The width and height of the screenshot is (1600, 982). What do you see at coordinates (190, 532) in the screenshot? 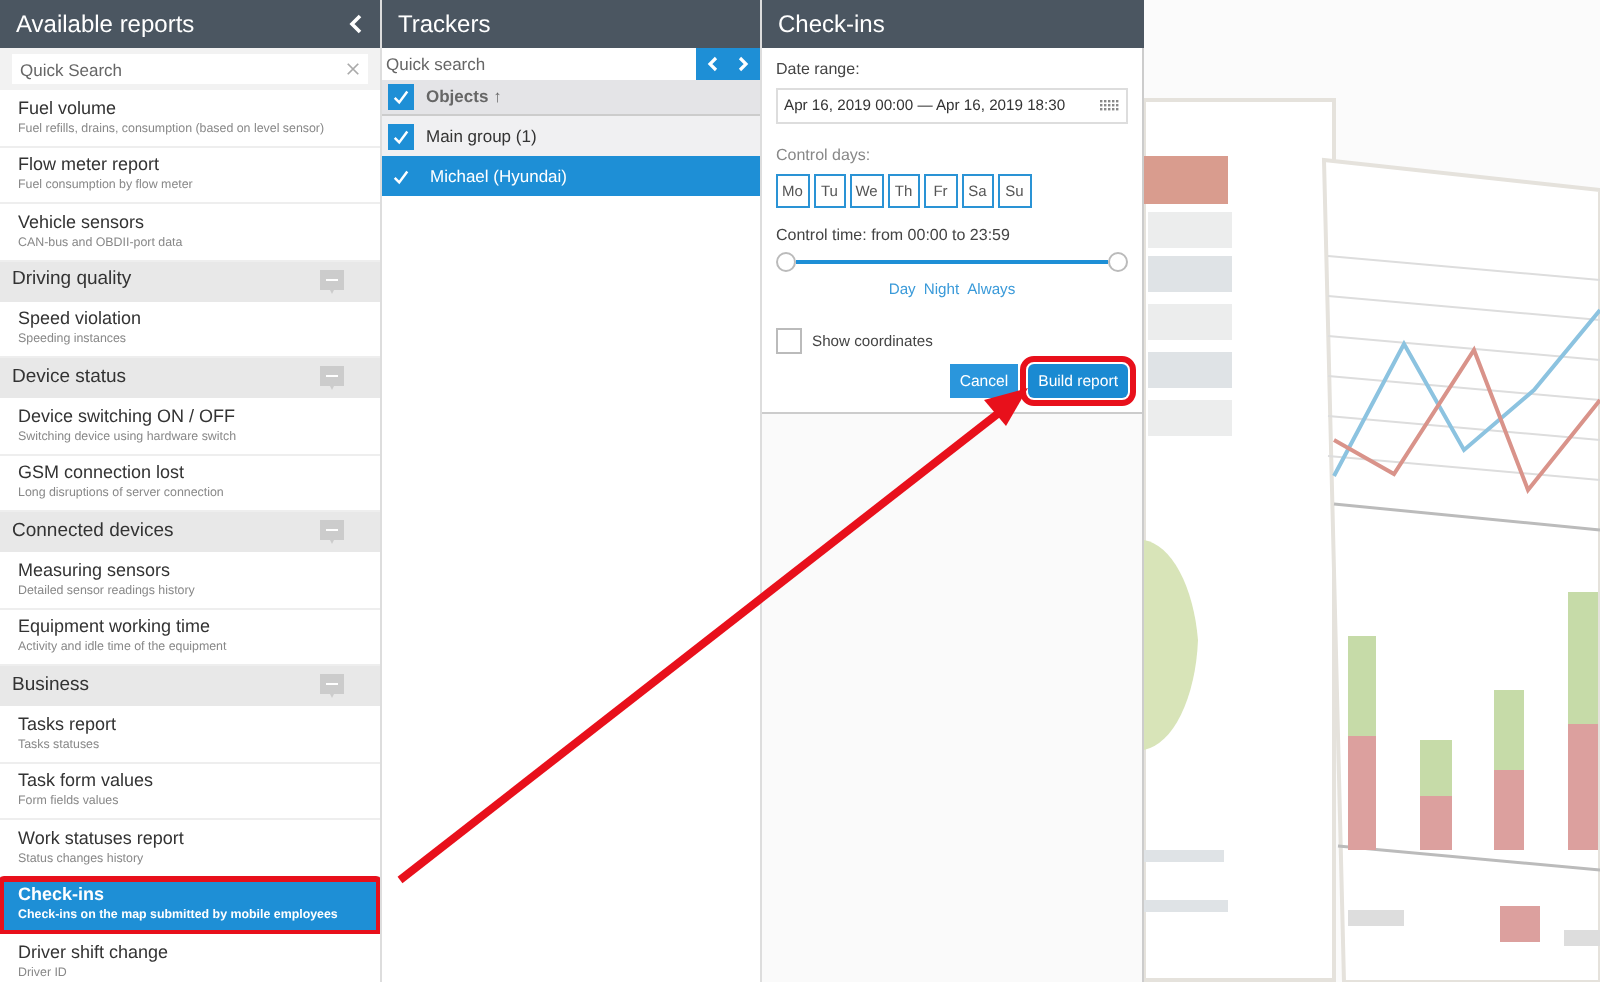
I see `category-header: Connected devices` at bounding box center [190, 532].